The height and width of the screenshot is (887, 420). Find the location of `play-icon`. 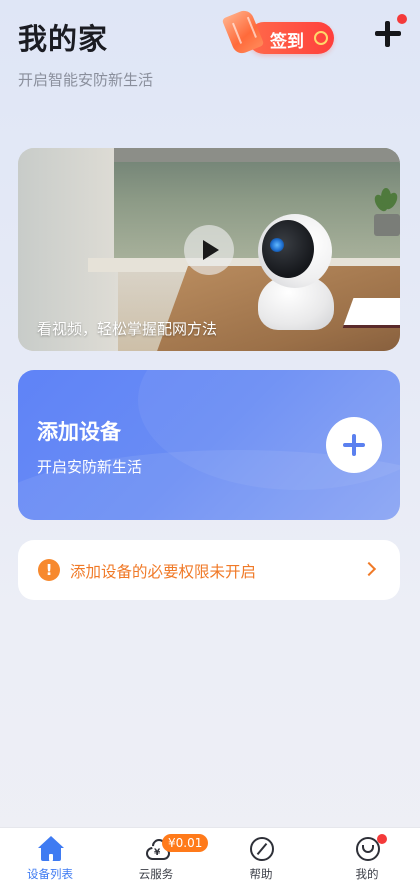

play-icon is located at coordinates (209, 250).